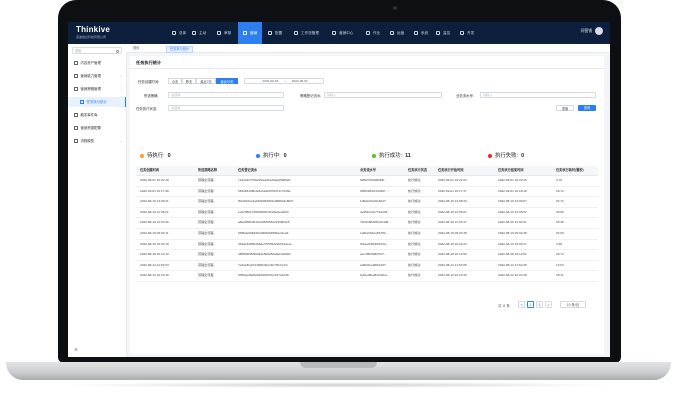 This screenshot has width=677, height=408. I want to click on nav-item-config: 配置, so click(275, 33).